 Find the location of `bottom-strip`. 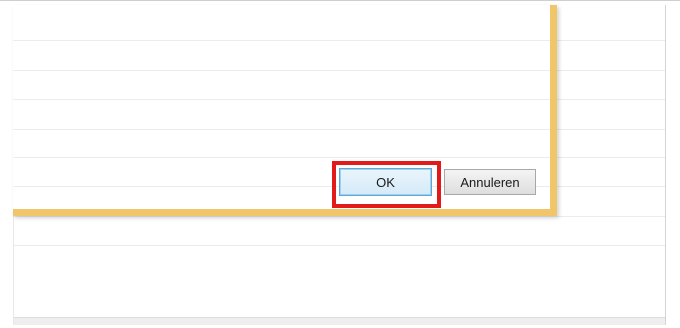

bottom-strip is located at coordinates (339, 321).